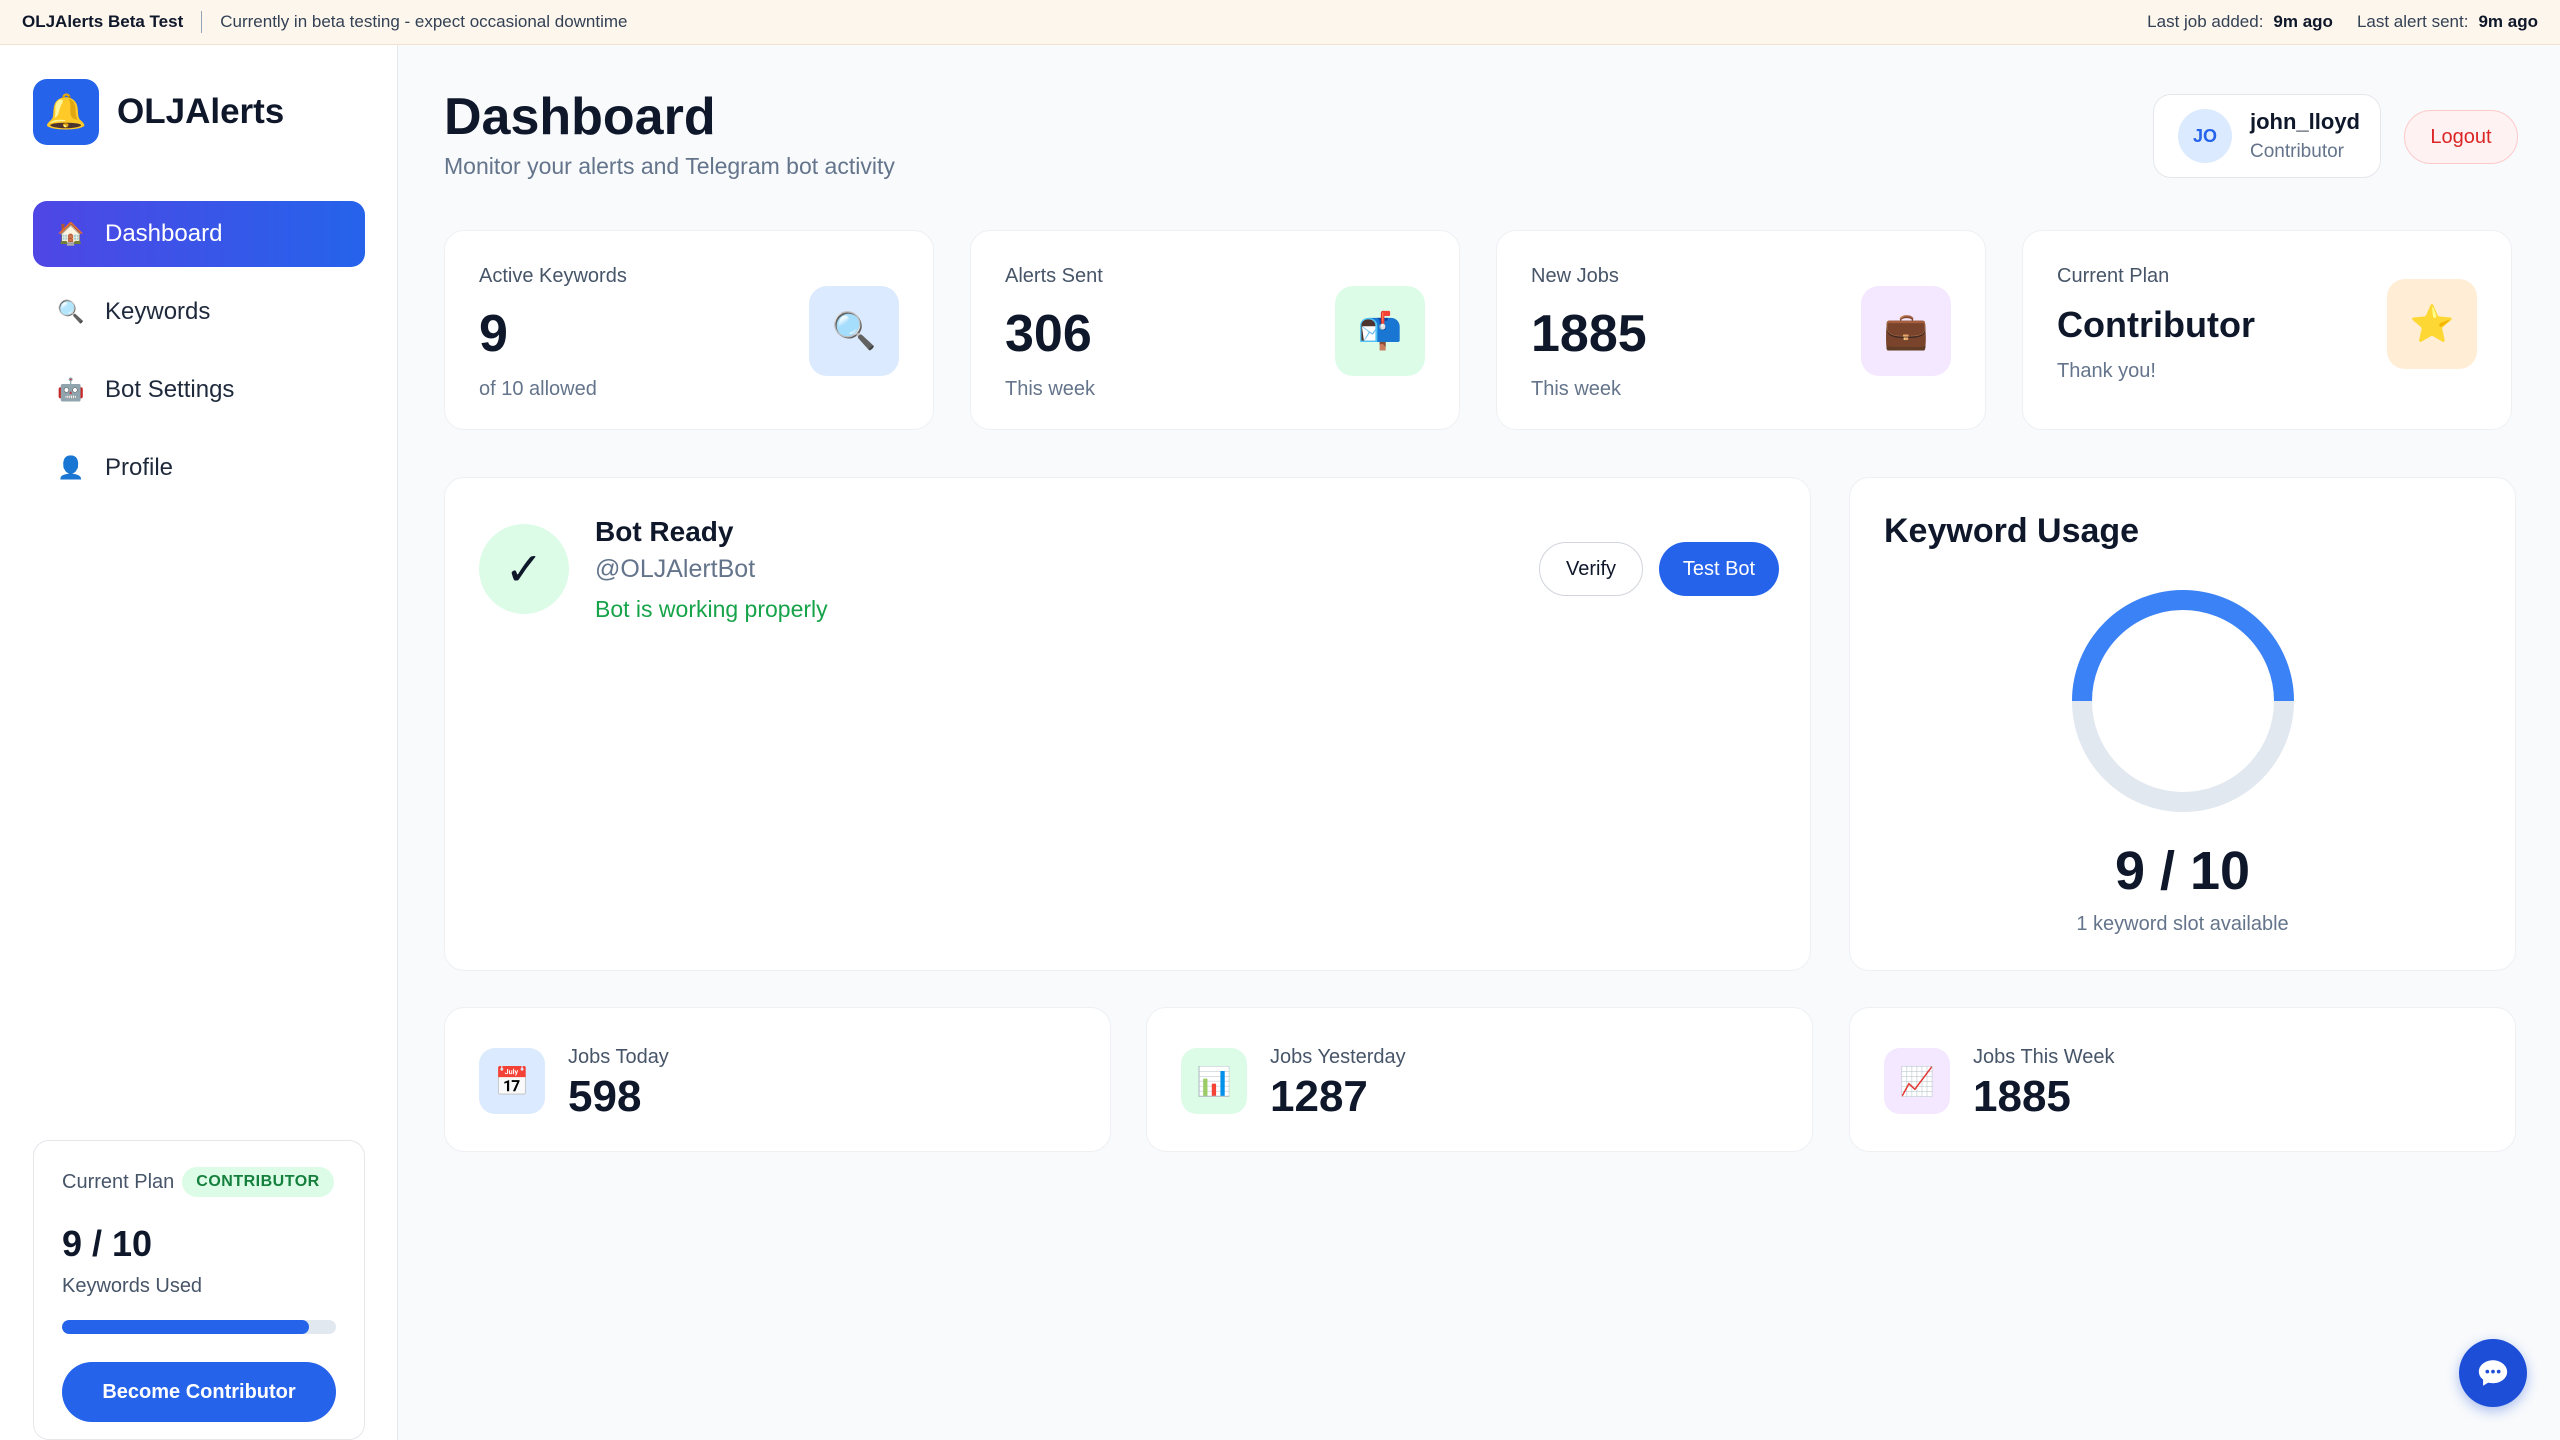 The image size is (2560, 1440). I want to click on brand-name: OLJAlerts, so click(201, 111).